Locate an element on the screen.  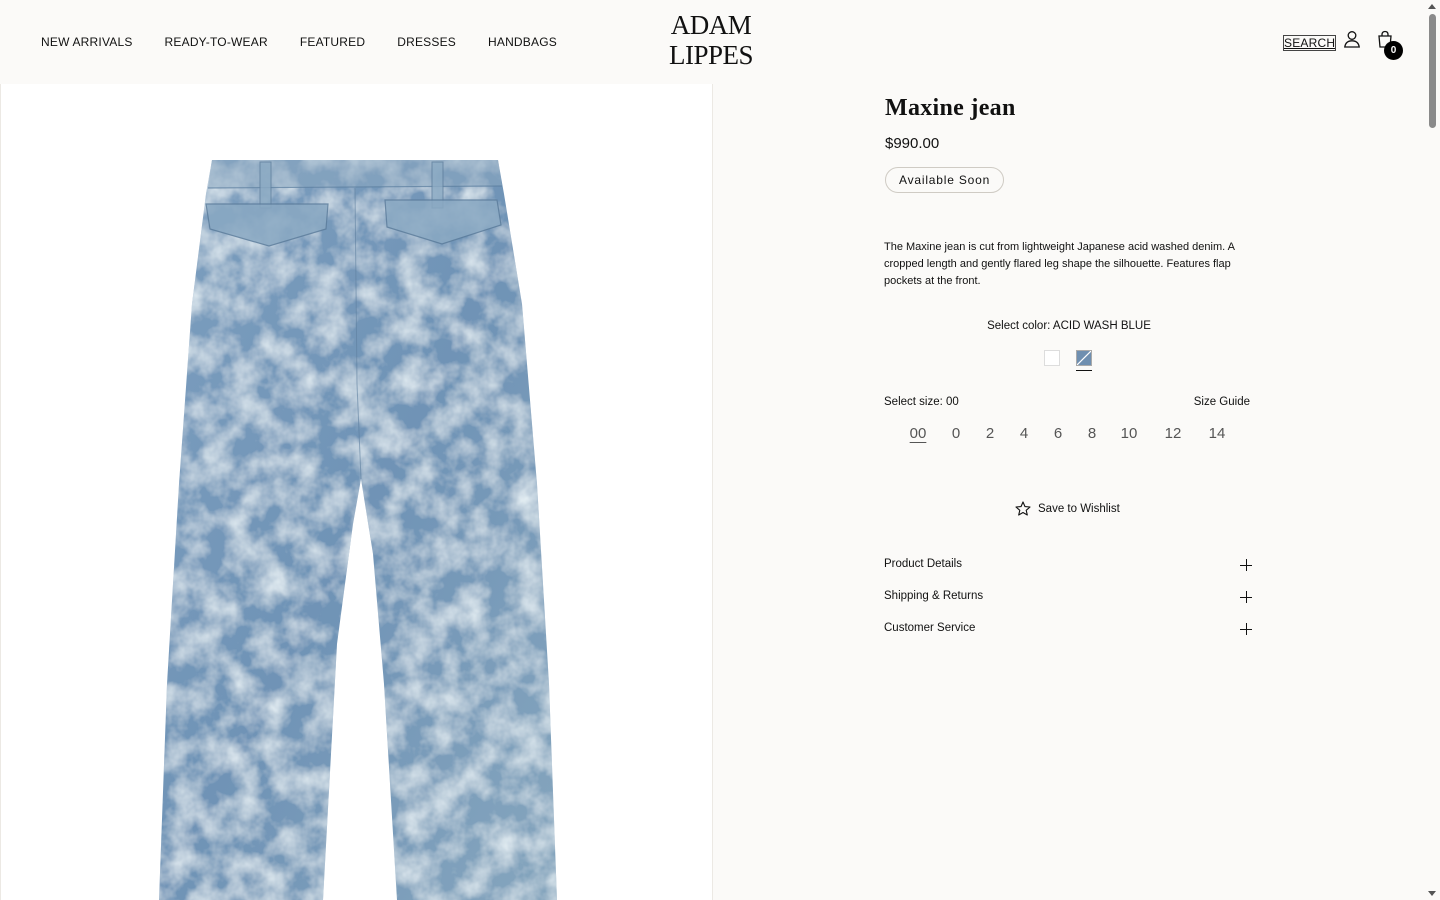
accordion-product-details: Product Details is located at coordinates (1069, 568).